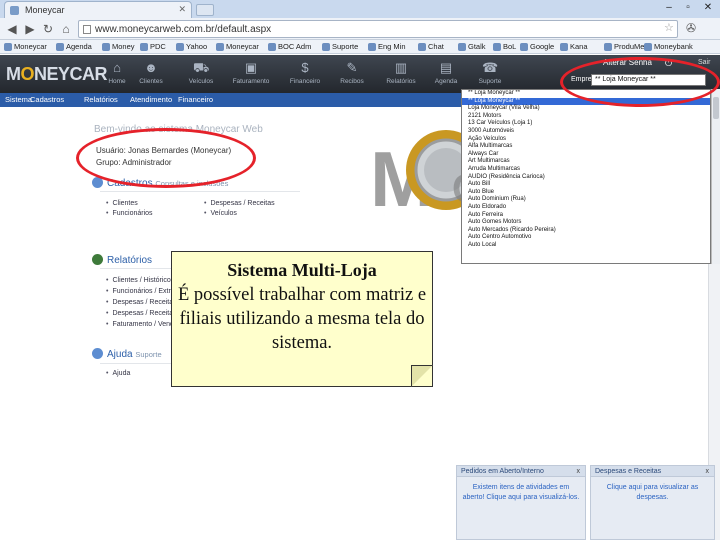 The image size is (720, 540). What do you see at coordinates (98, 9) in the screenshot?
I see `browser-tab: Moneycar ✕` at bounding box center [98, 9].